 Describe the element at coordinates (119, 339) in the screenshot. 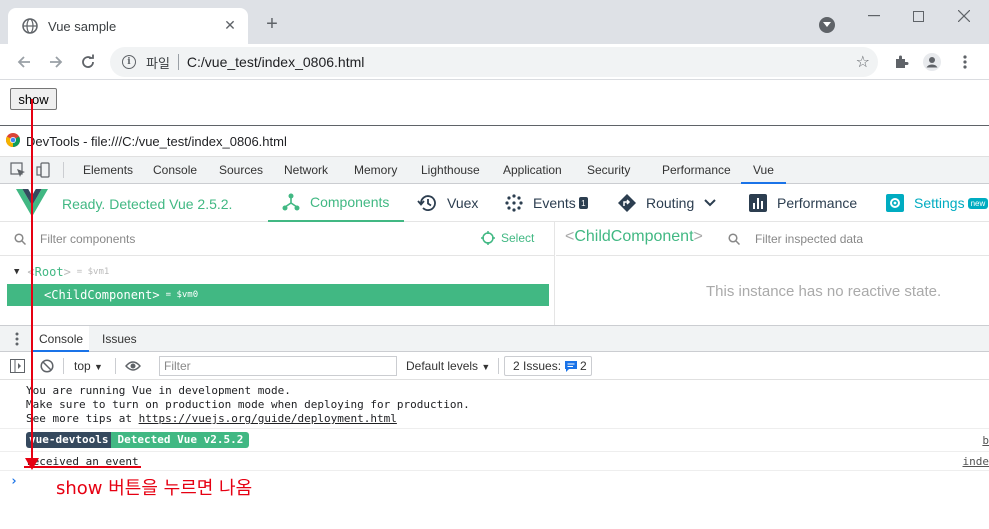

I see `drawer-tab-issues: Issues` at that location.